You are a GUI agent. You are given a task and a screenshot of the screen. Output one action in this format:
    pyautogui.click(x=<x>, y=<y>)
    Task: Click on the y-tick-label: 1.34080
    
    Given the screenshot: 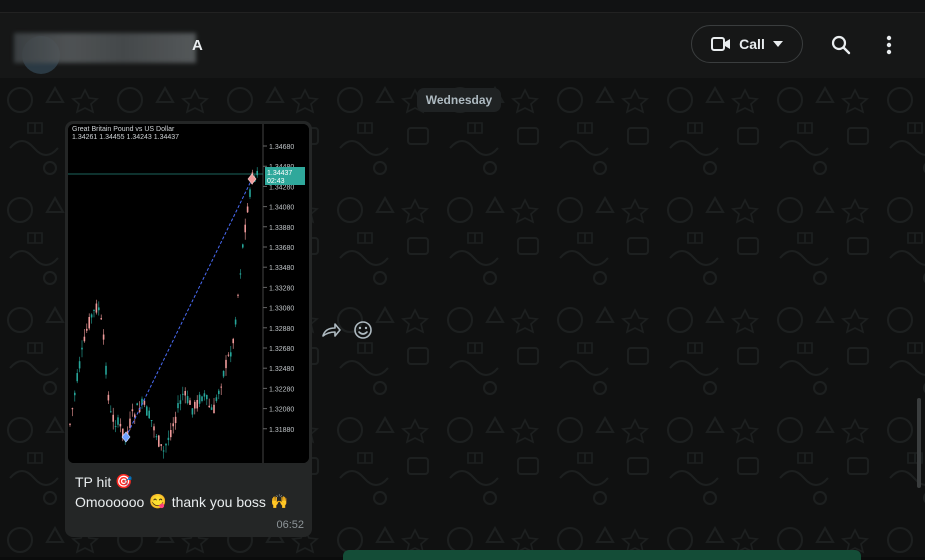 What is the action you would take?
    pyautogui.click(x=281, y=208)
    